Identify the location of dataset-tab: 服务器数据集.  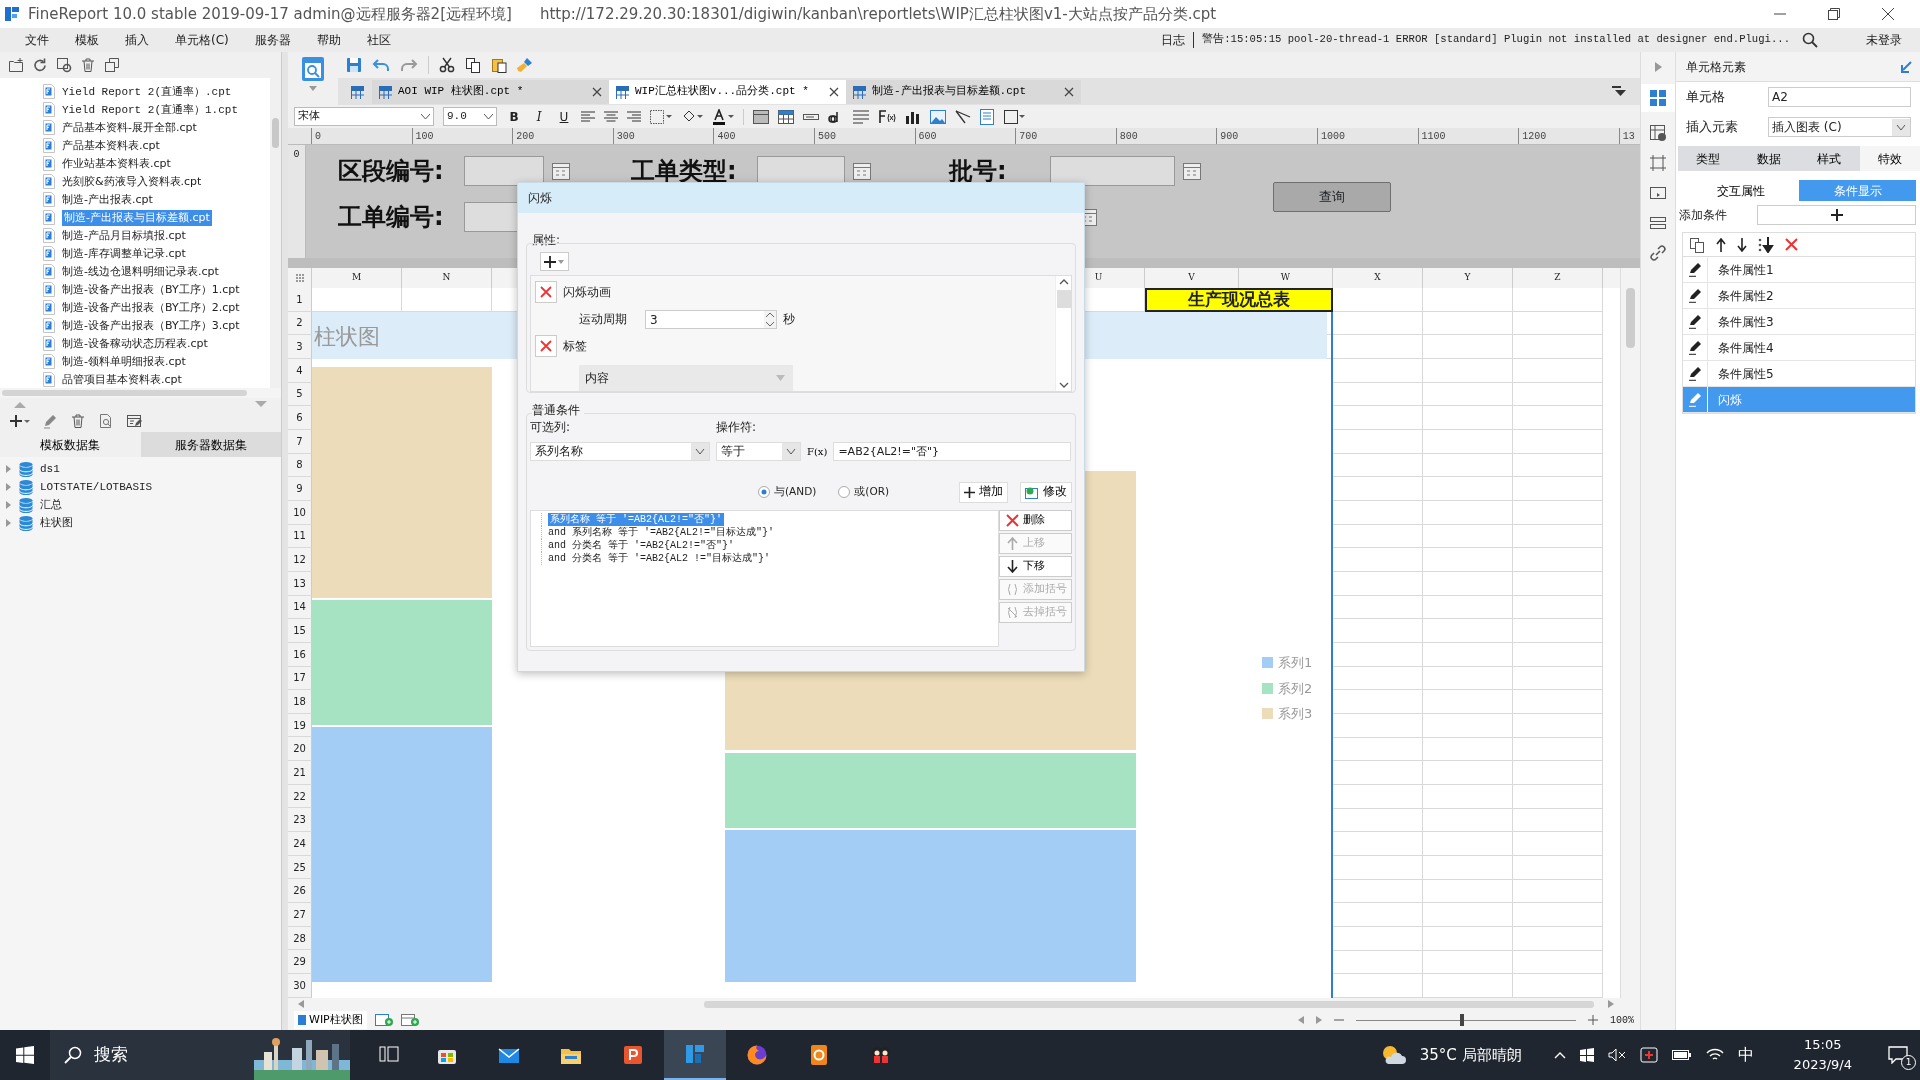
(210, 444).